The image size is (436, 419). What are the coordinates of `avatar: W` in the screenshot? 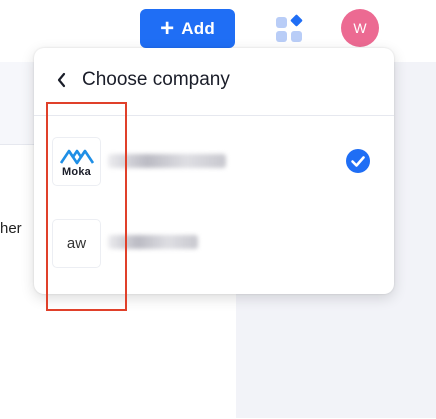 It's located at (360, 28).